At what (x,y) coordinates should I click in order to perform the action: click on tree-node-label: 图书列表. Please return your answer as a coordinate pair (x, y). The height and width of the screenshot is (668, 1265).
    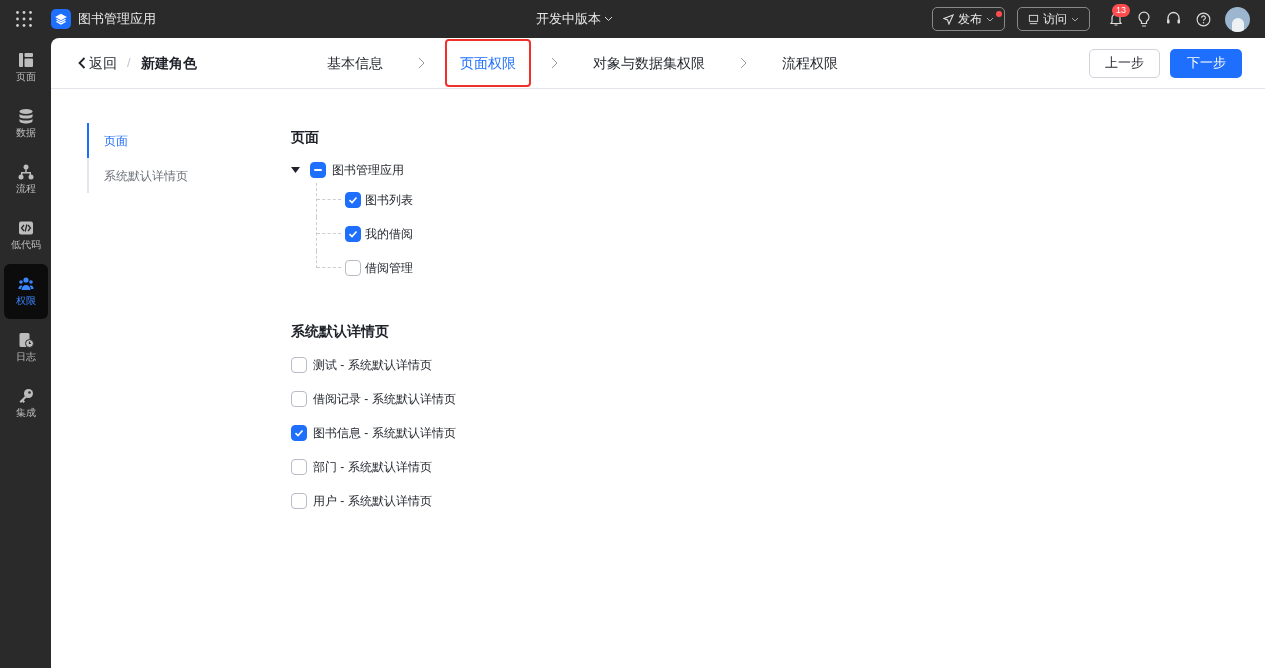
    Looking at the image, I should click on (389, 200).